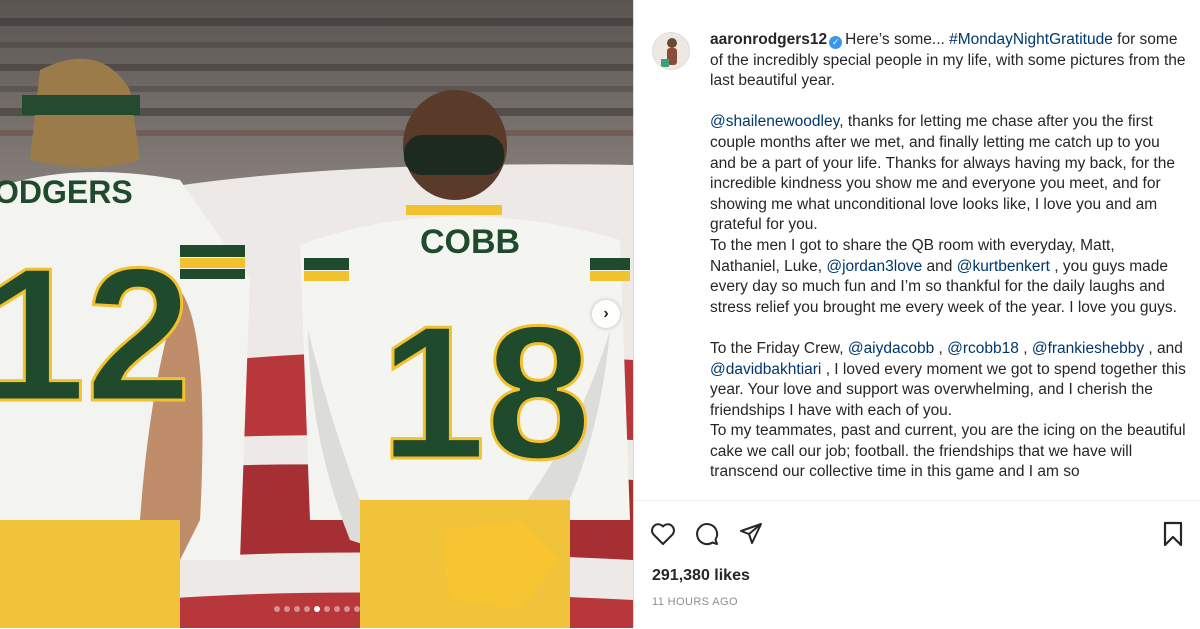 The image size is (1200, 629). I want to click on caption-text: , and, so click(1163, 348).